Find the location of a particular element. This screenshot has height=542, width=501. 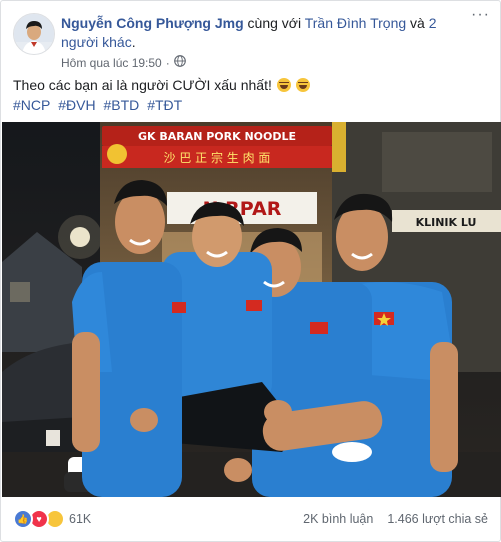

avatar is located at coordinates (34, 34).